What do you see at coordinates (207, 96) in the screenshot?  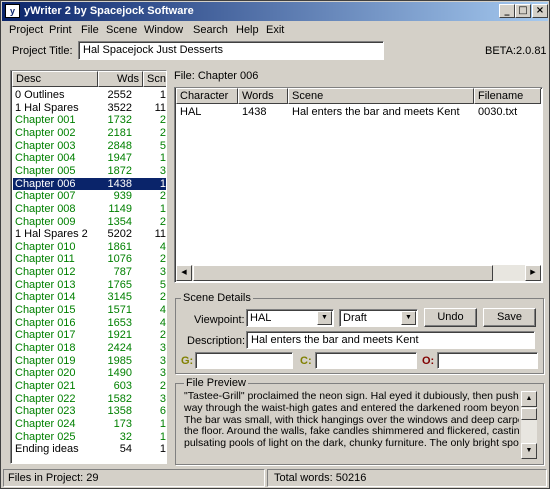 I see `col-header-character: Character` at bounding box center [207, 96].